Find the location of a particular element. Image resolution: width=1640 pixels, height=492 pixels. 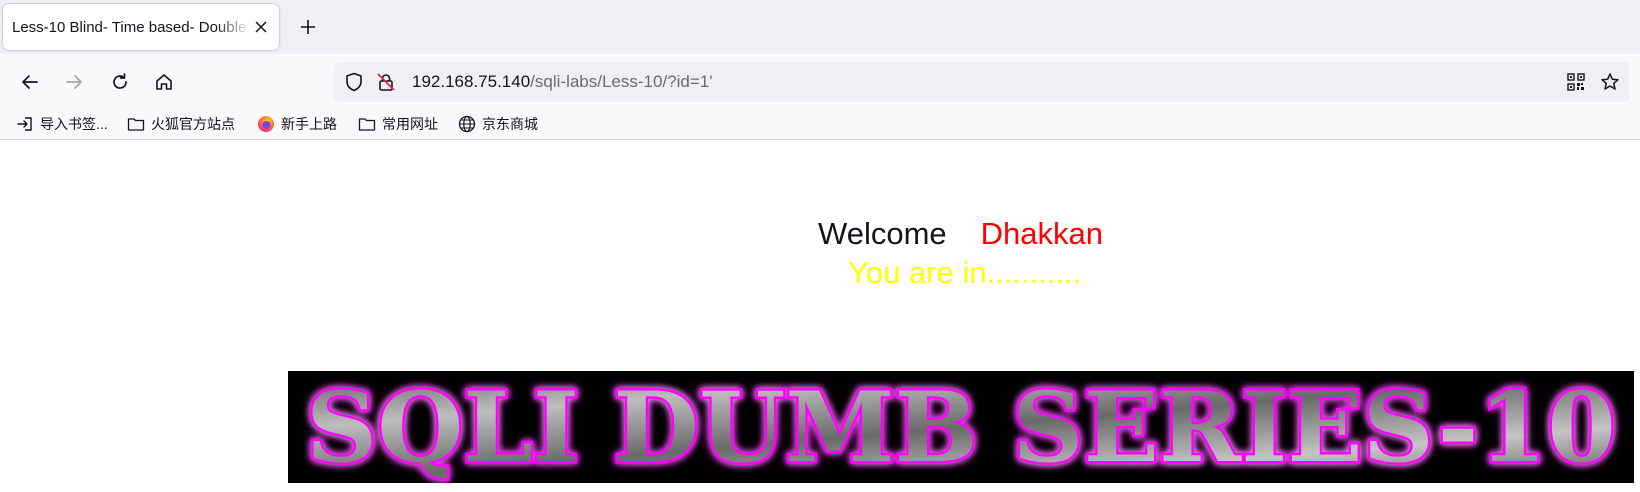

shield-icon is located at coordinates (354, 82).